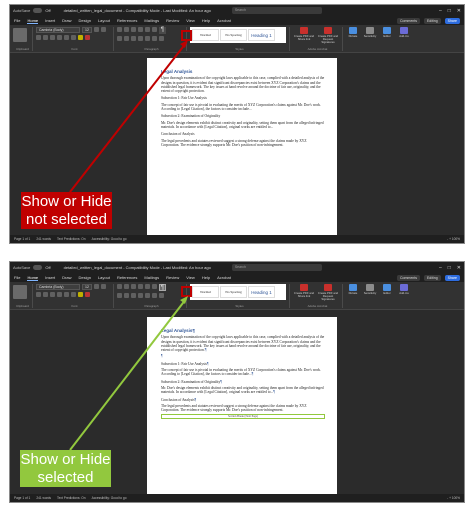  I want to click on numbering-icon, so click(126, 29).